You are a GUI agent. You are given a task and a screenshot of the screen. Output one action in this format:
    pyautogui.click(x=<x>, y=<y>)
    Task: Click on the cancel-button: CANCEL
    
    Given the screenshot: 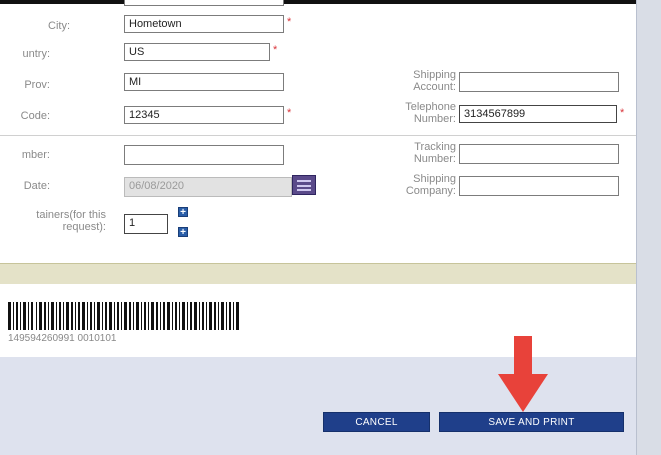 What is the action you would take?
    pyautogui.click(x=376, y=422)
    